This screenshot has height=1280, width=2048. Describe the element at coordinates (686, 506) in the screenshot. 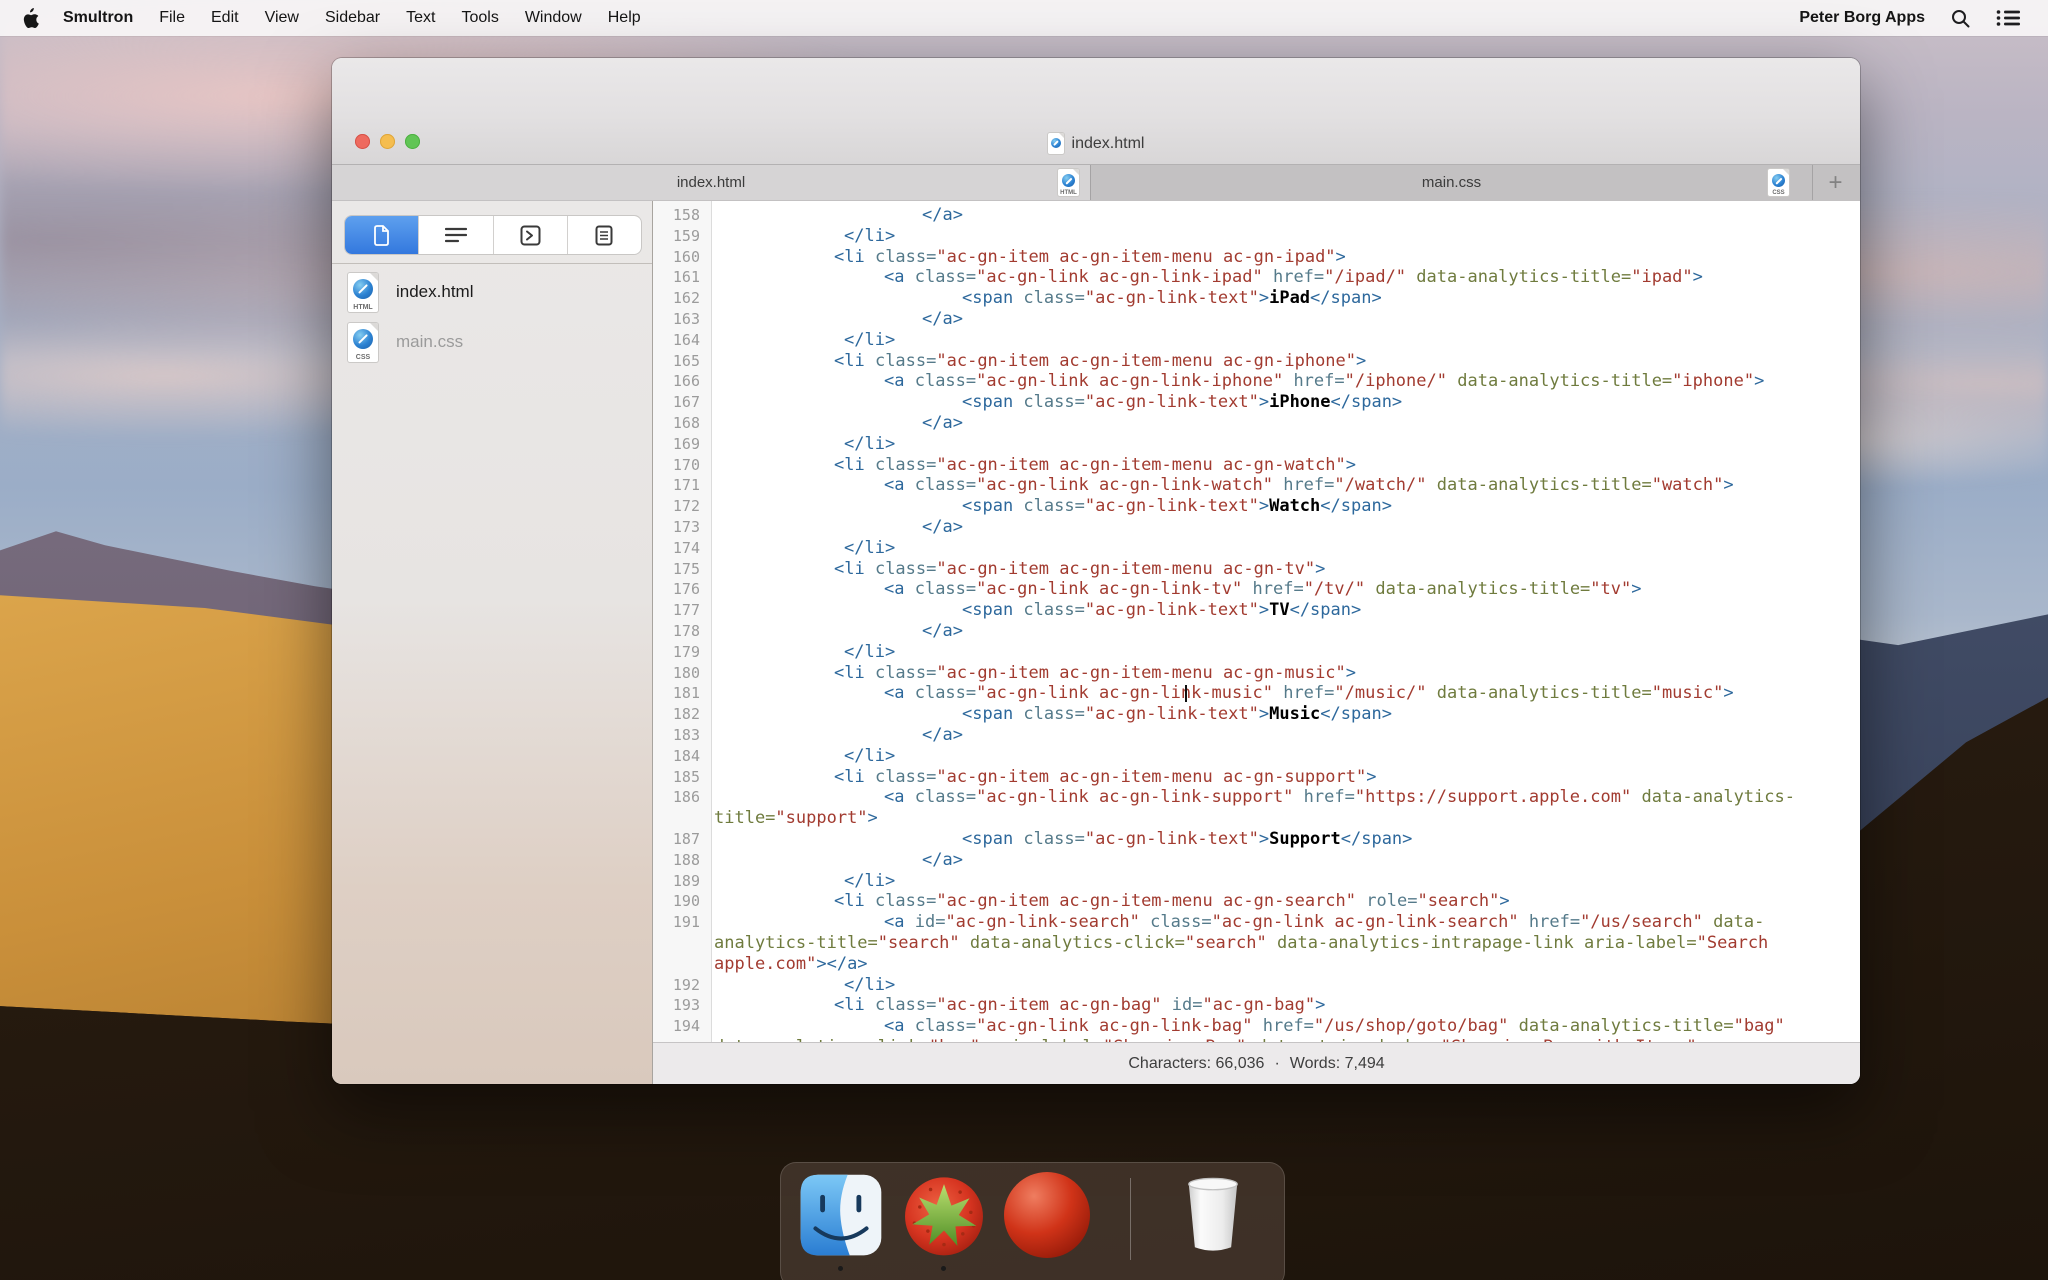

I see `line-number: 172` at that location.